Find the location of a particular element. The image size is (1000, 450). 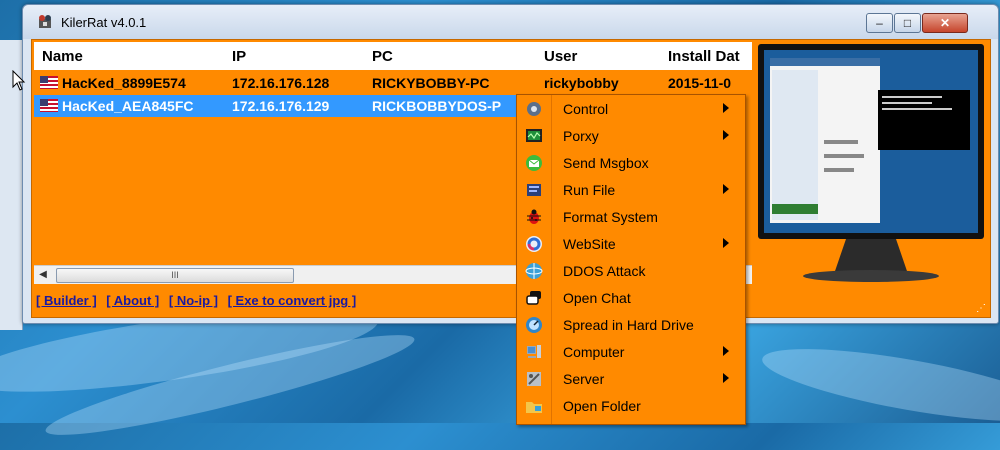

close-button: ✕ is located at coordinates (945, 23).